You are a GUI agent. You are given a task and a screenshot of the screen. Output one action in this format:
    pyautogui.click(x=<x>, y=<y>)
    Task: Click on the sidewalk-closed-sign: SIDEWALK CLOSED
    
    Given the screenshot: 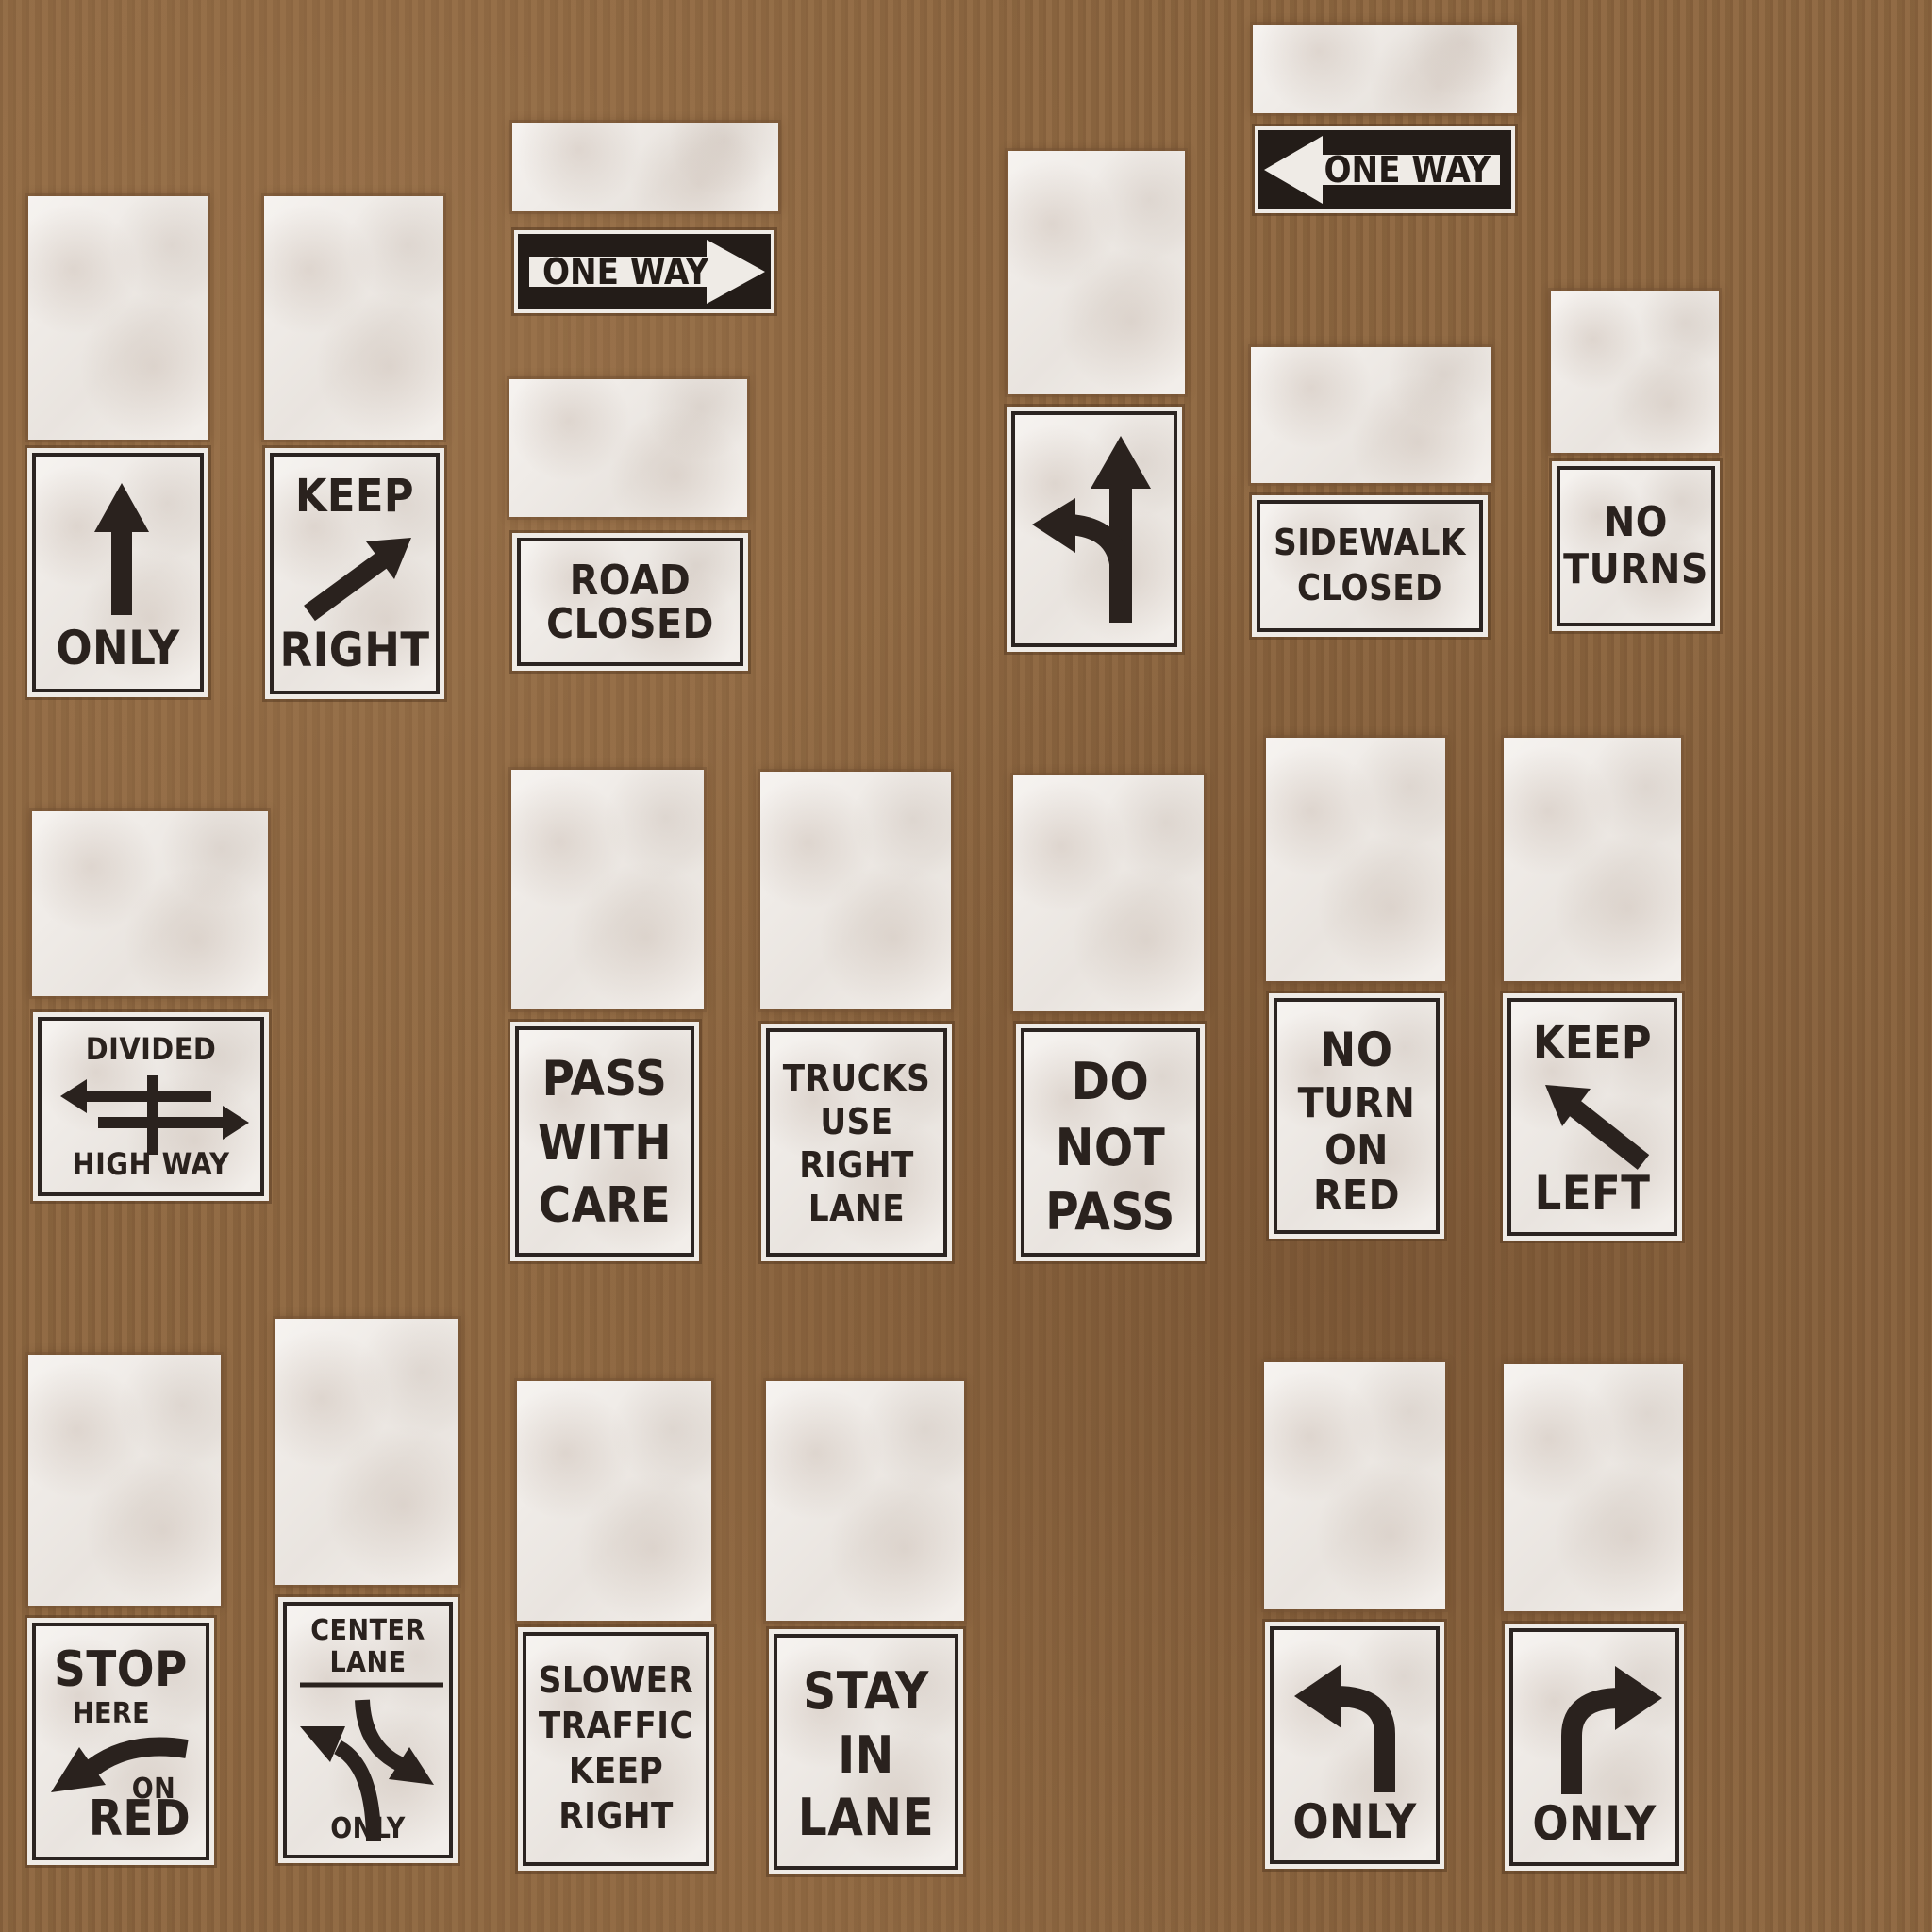 What is the action you would take?
    pyautogui.click(x=1370, y=566)
    